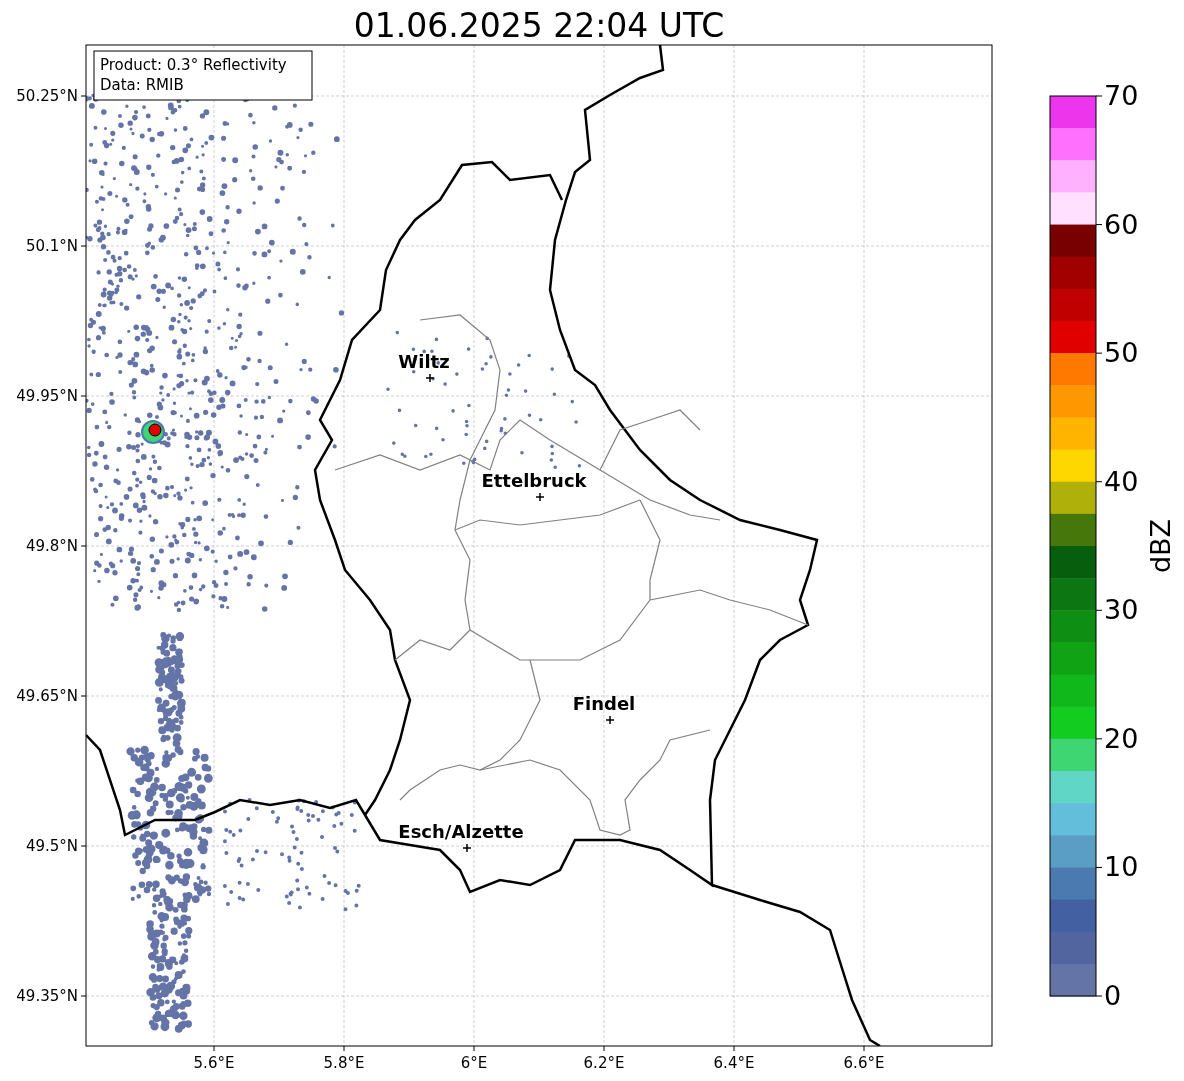 This screenshot has height=1081, width=1184. Describe the element at coordinates (51, 546) in the screenshot. I see `axis-tick-label: 49.8°N` at that location.